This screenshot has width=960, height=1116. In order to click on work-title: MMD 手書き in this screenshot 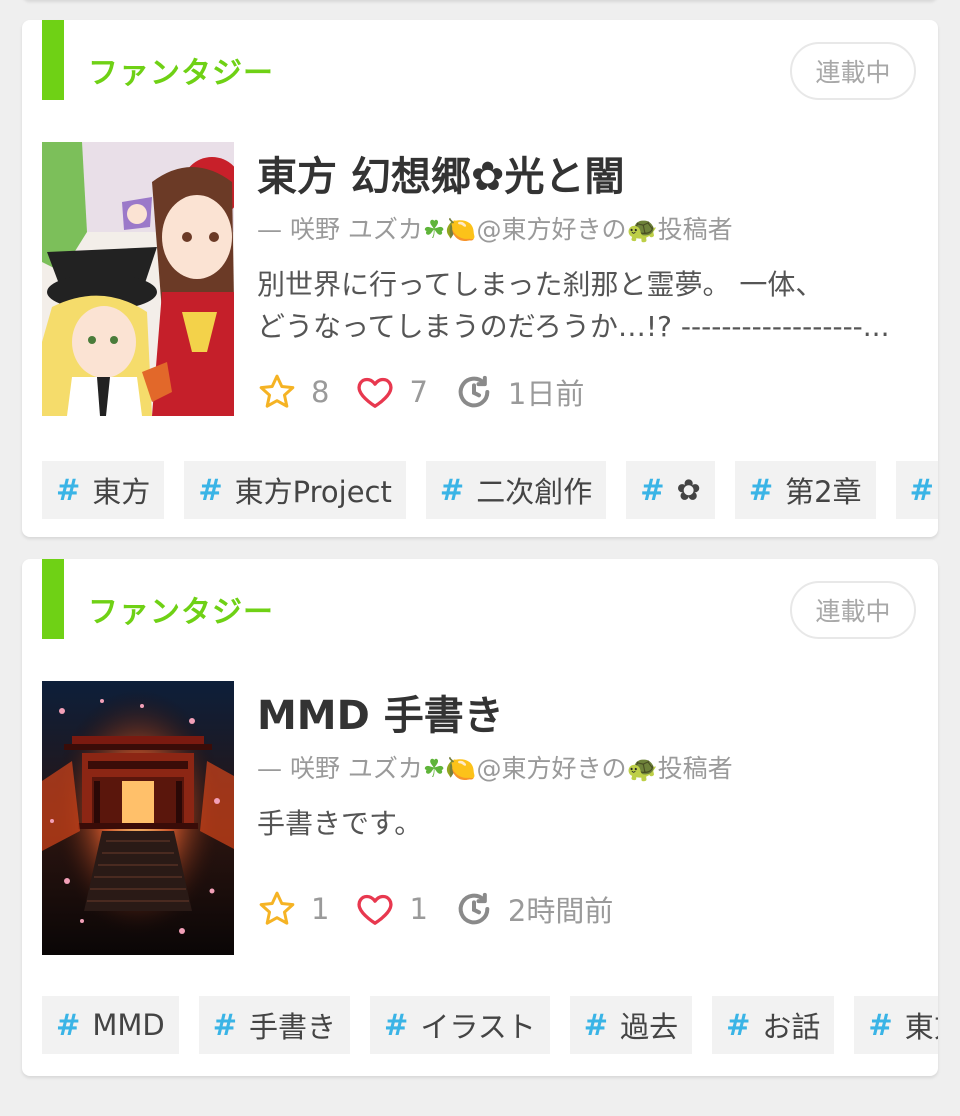, I will do `click(380, 712)`.